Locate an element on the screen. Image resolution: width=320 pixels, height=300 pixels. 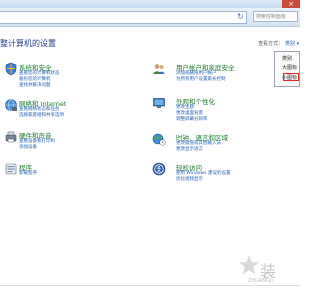
refresh-icon: ↻ is located at coordinates (240, 16).